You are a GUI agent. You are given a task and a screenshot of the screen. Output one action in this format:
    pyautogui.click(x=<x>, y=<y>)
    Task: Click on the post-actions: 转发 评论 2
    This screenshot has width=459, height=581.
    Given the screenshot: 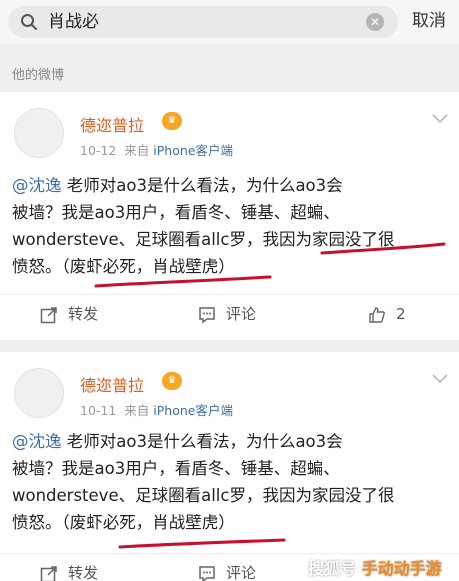 What is the action you would take?
    pyautogui.click(x=229, y=314)
    